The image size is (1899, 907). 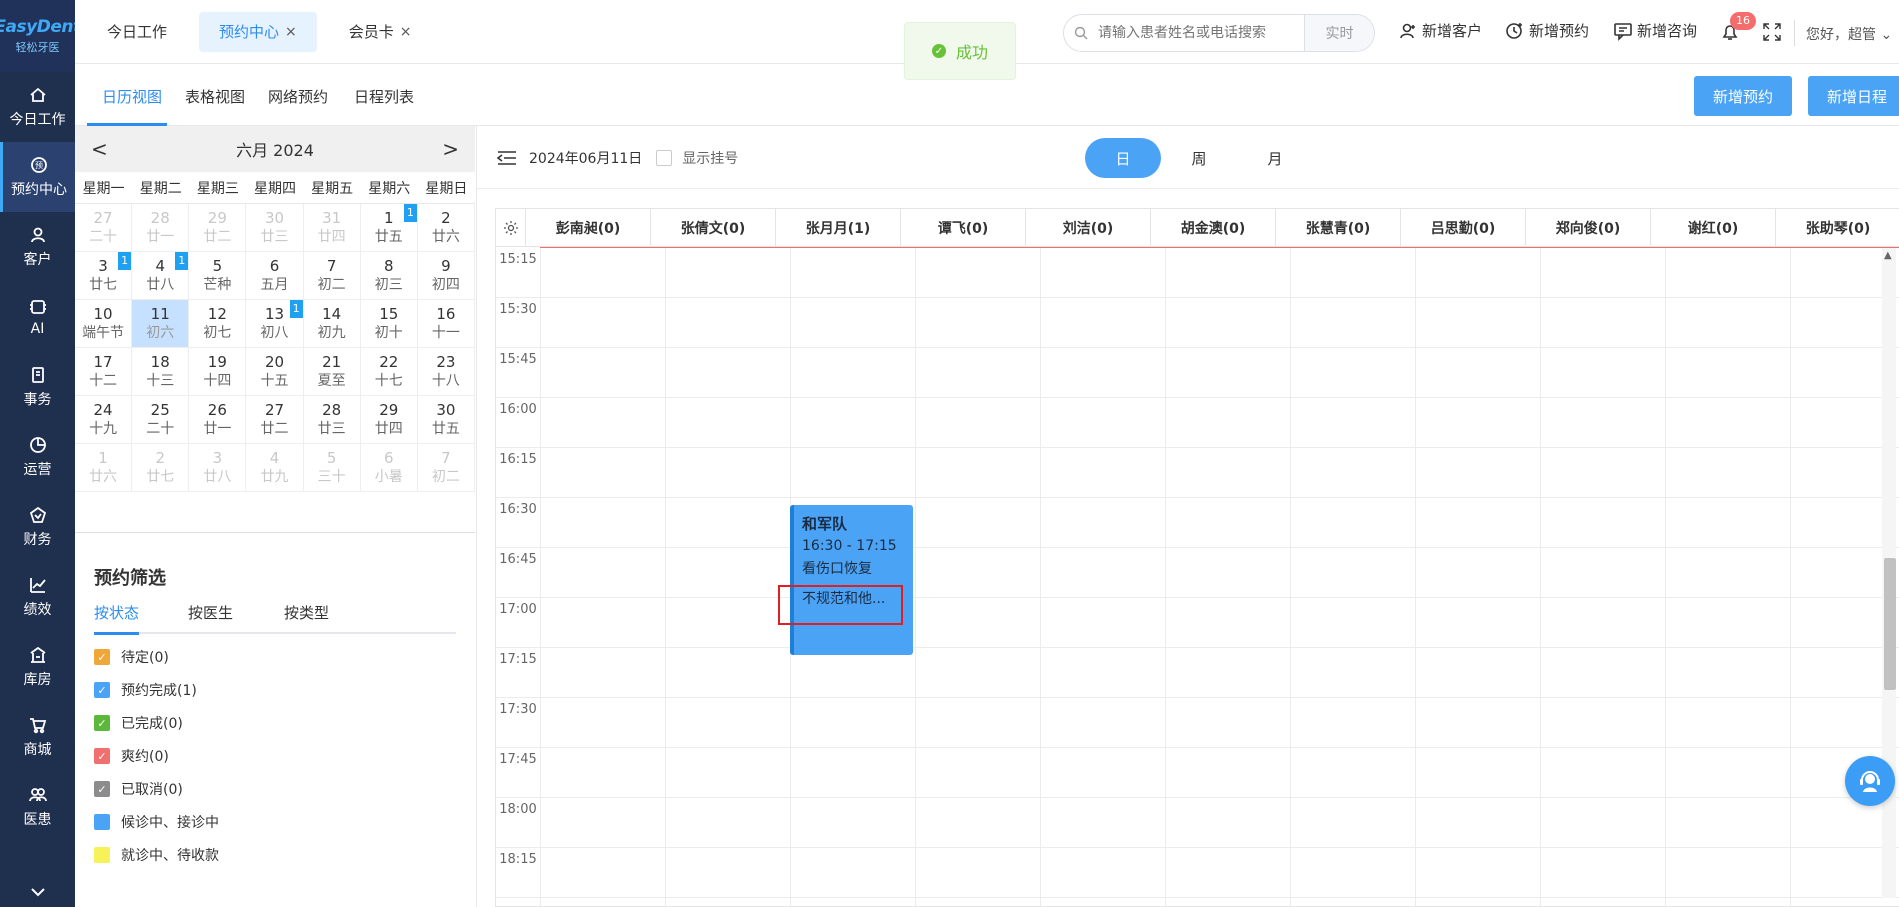 I want to click on calendar-day: 1 廿五 1, so click(x=389, y=228).